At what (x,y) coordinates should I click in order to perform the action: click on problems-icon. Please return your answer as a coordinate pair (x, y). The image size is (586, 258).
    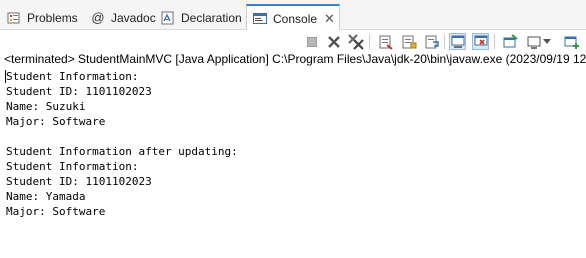
    Looking at the image, I should click on (14, 18).